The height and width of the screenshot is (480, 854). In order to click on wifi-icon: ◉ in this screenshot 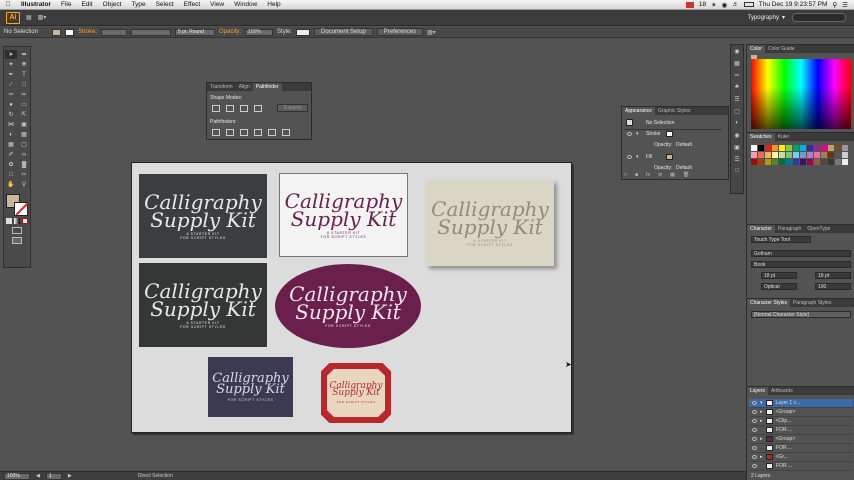, I will do `click(725, 5)`.